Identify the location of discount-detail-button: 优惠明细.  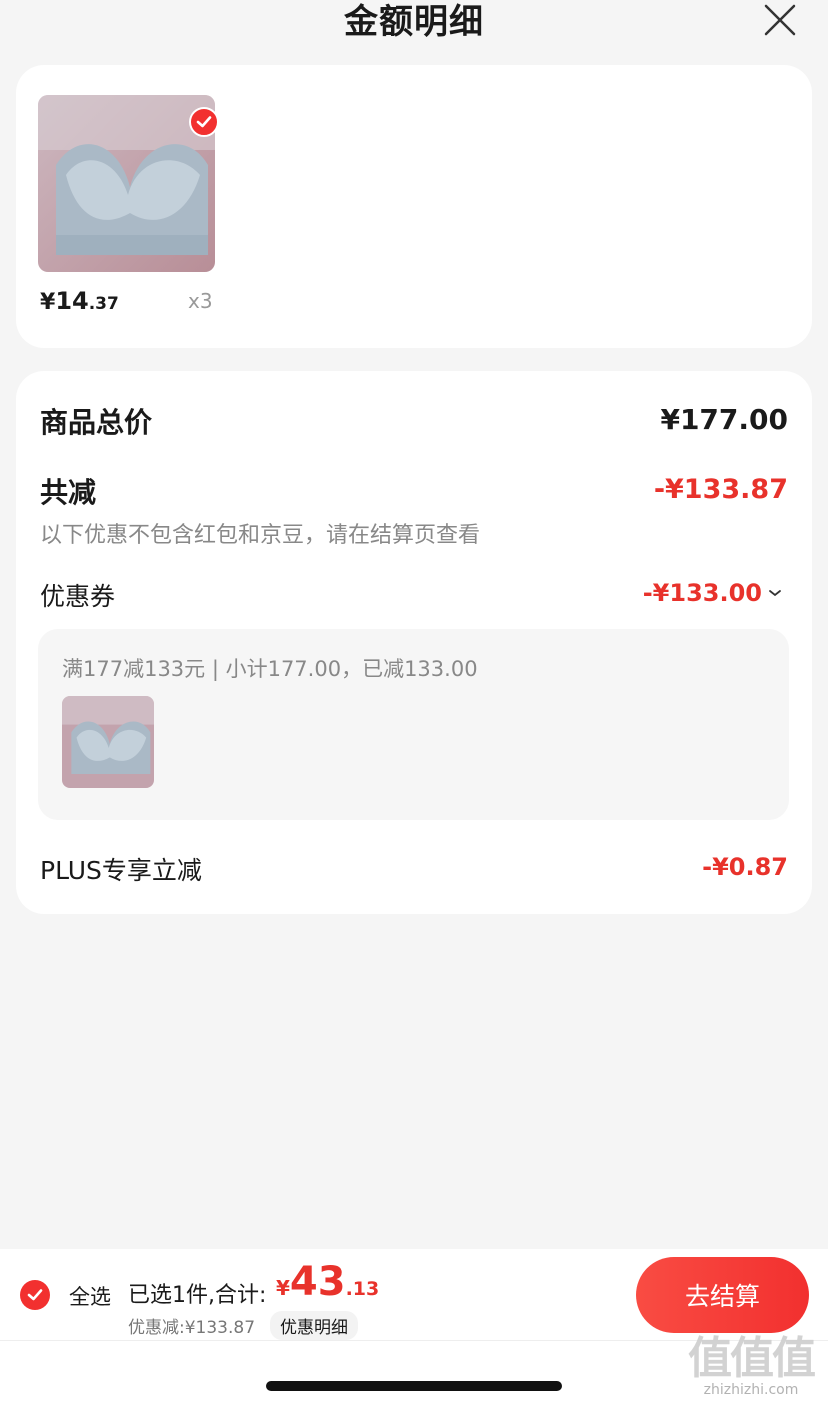
(314, 1325).